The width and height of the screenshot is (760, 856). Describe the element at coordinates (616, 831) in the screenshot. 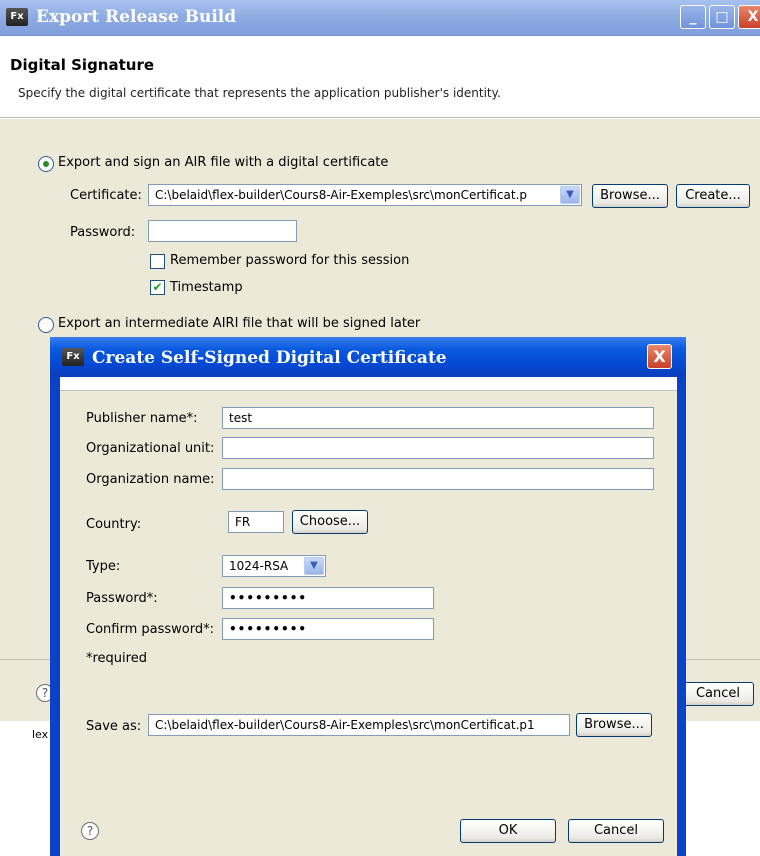

I see `cancel-button: Cancel` at that location.